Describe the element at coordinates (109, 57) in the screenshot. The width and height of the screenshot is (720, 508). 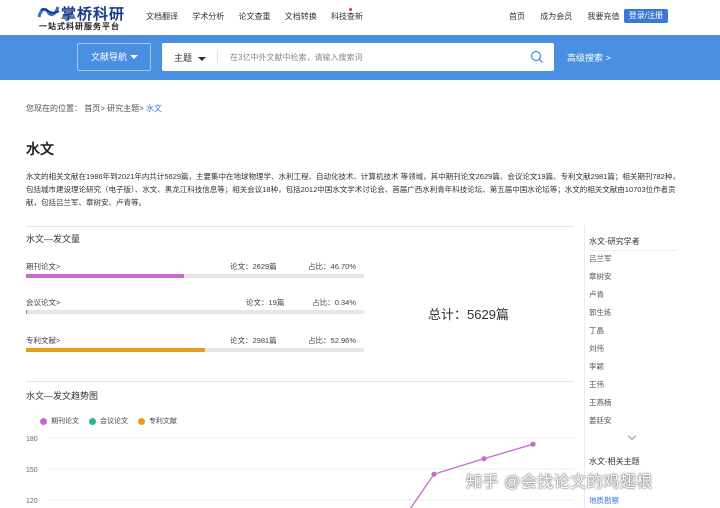
I see `literature-nav-label: 文献导航` at that location.